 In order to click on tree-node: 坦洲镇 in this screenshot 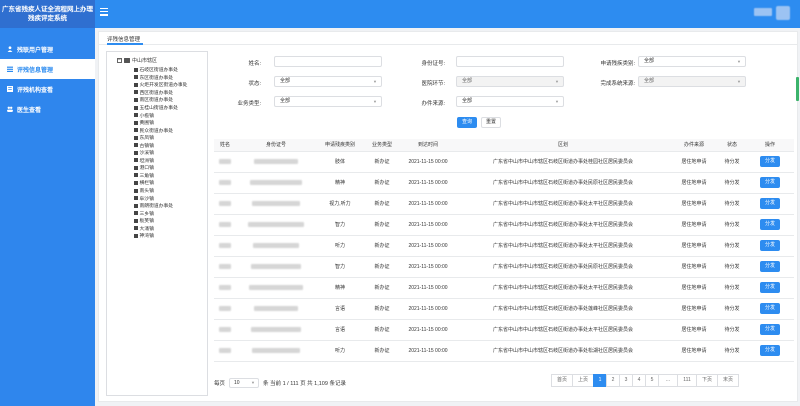, I will do `click(160, 161)`.